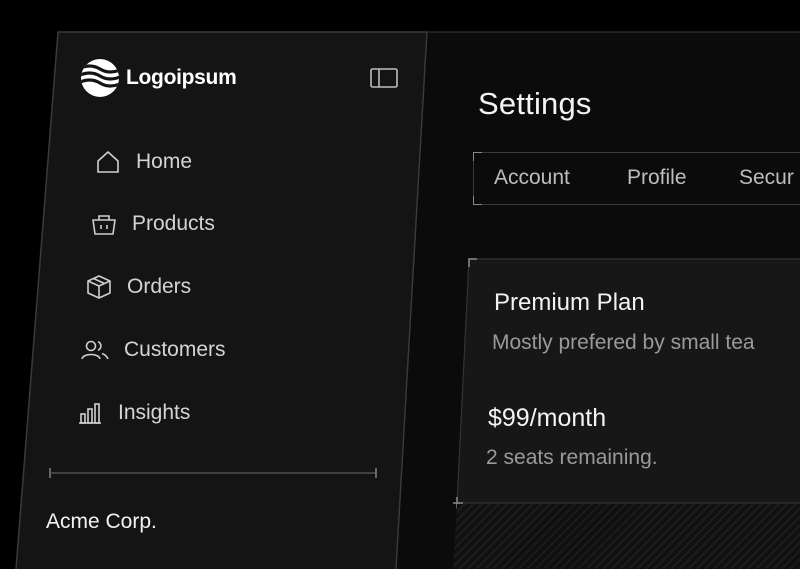 This screenshot has height=569, width=800. I want to click on sidebar-item-orders: Orders, so click(138, 287).